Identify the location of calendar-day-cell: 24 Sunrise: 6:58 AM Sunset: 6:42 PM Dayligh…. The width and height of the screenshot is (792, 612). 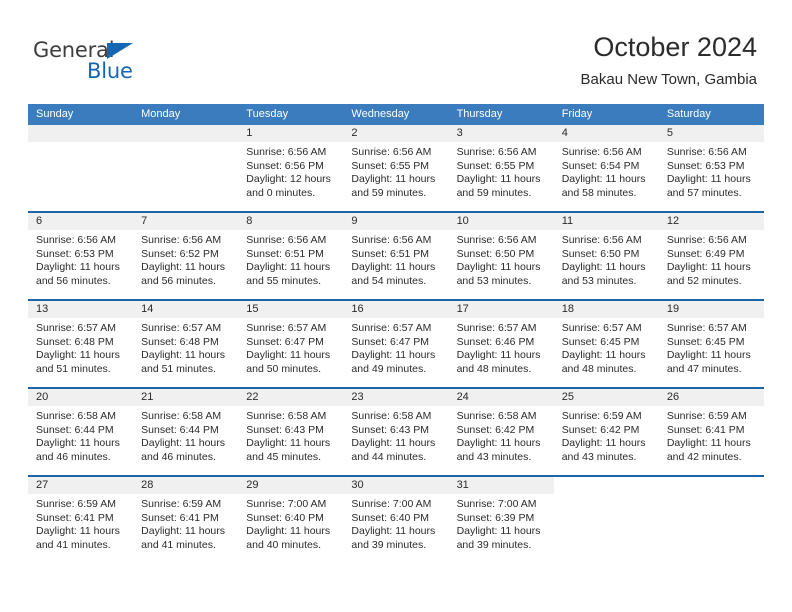
(501, 432).